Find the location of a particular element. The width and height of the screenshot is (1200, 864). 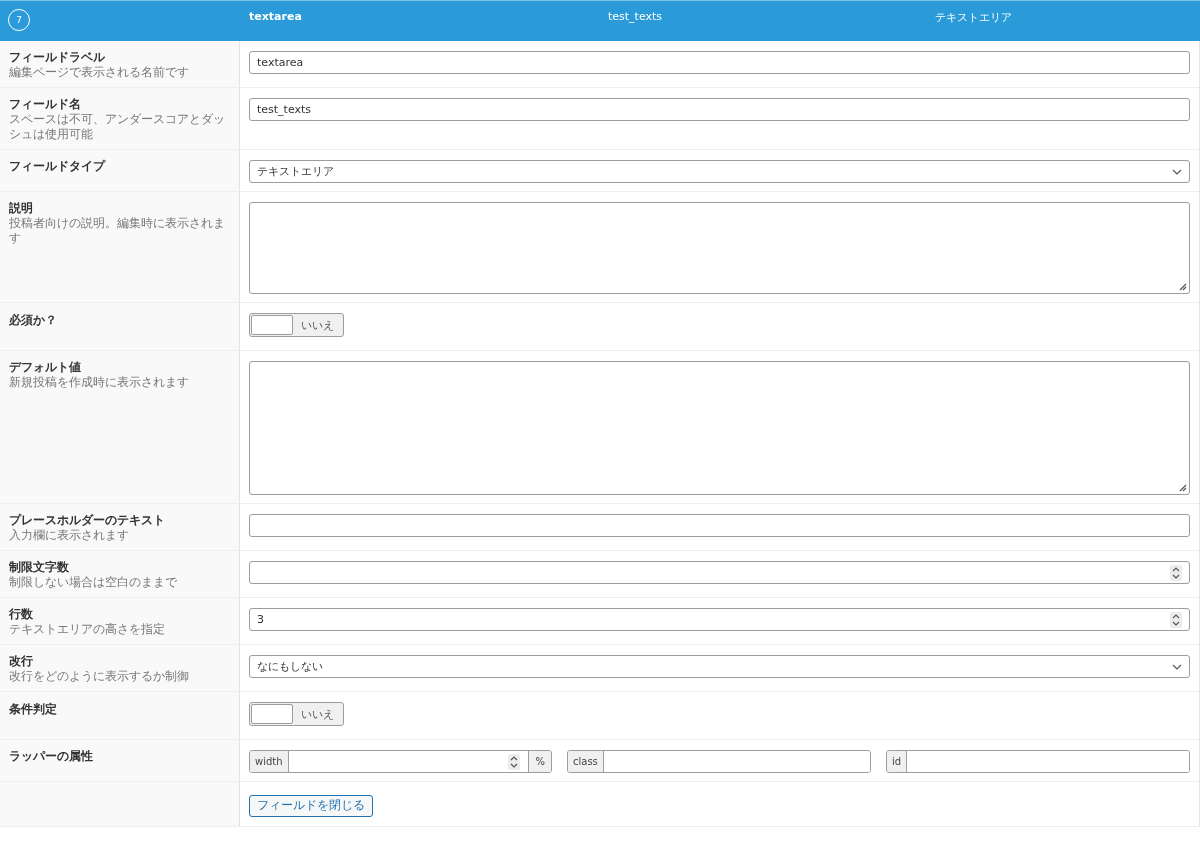

setting-description: 編集ページで表示される名前です is located at coordinates (99, 72).